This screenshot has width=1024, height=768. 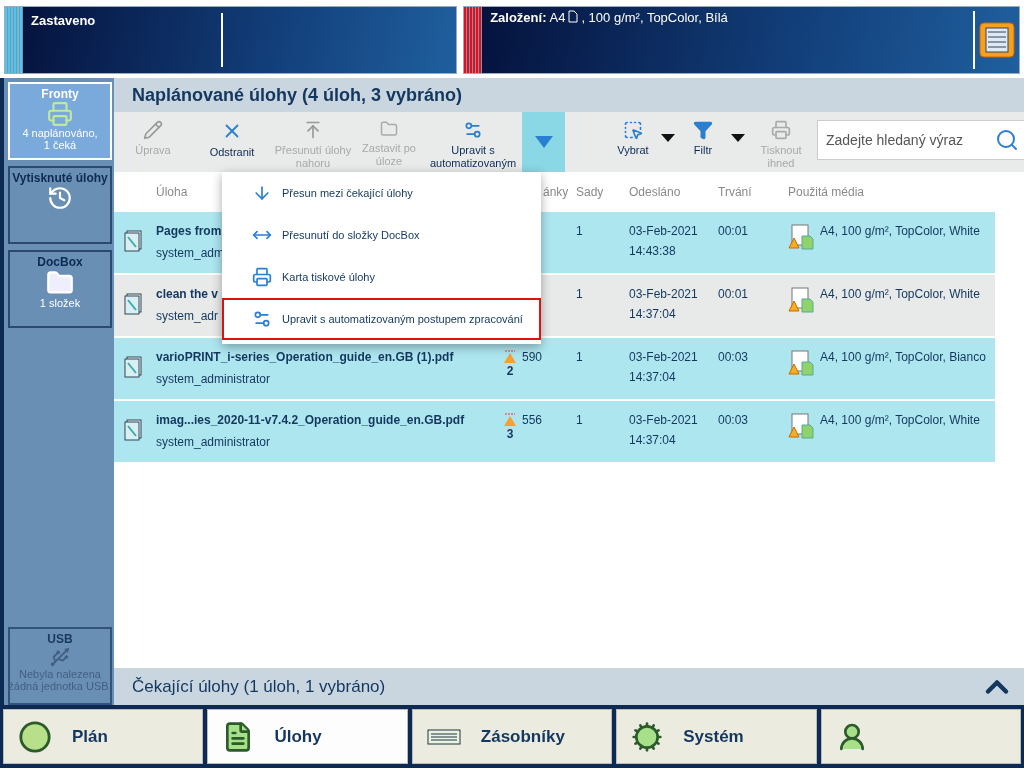 What do you see at coordinates (633, 142) in the screenshot?
I see `toolbar-button: Vybrat` at bounding box center [633, 142].